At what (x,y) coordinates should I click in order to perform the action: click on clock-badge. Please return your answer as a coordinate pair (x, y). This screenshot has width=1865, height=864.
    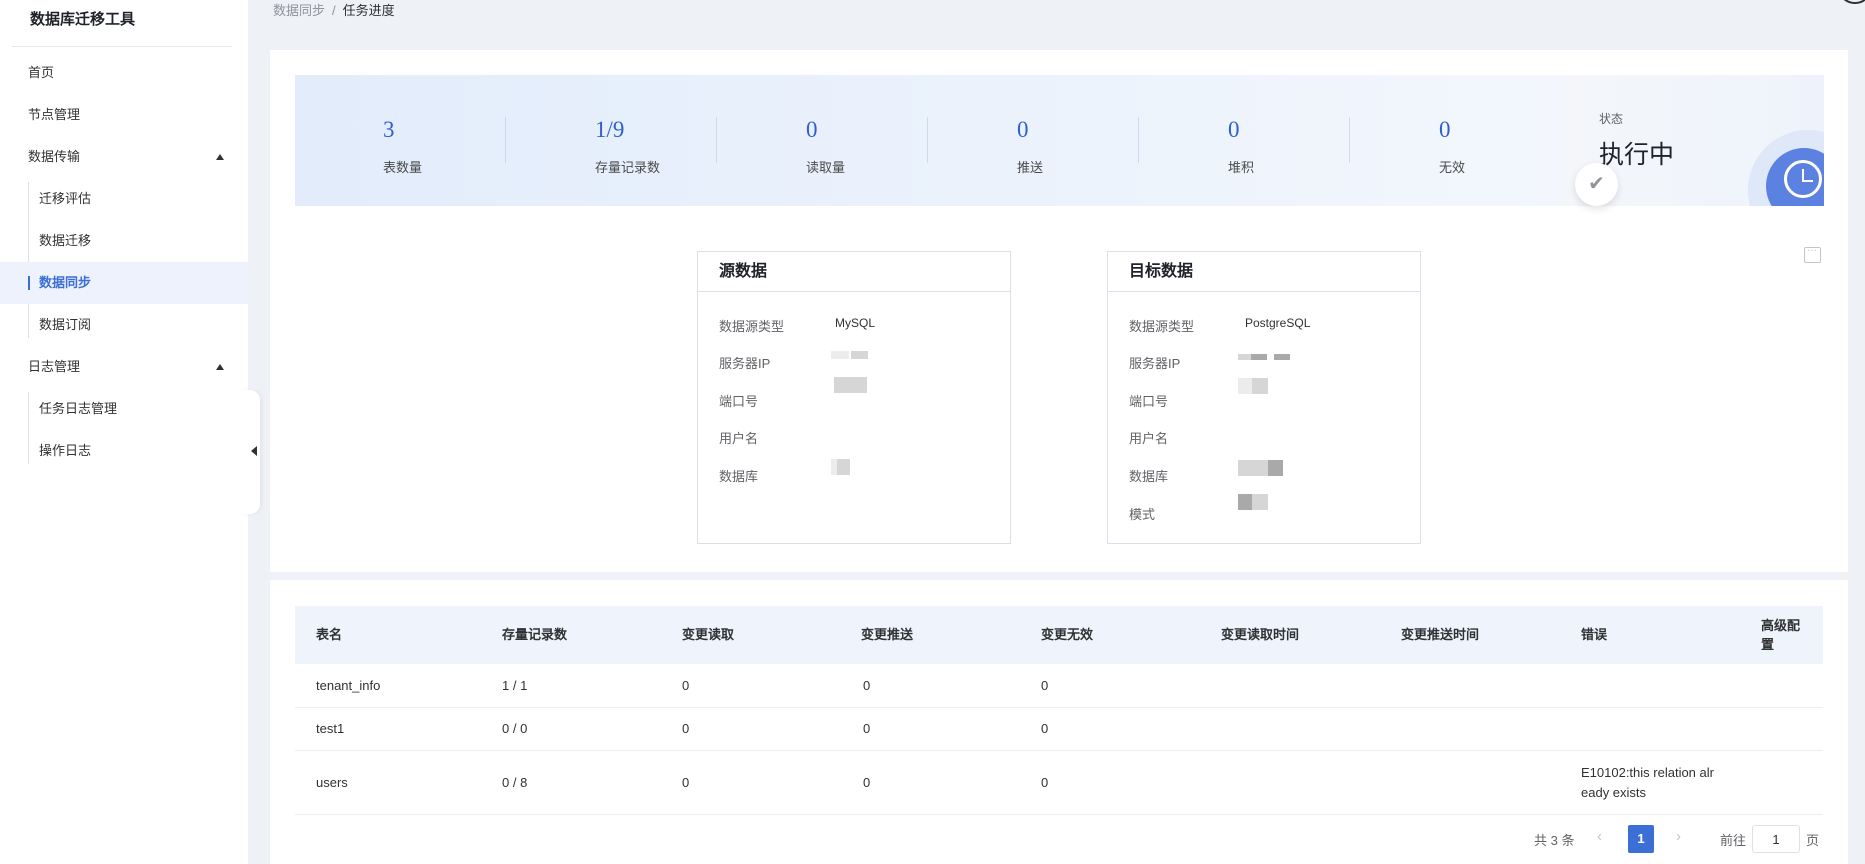
    Looking at the image, I should click on (1795, 177).